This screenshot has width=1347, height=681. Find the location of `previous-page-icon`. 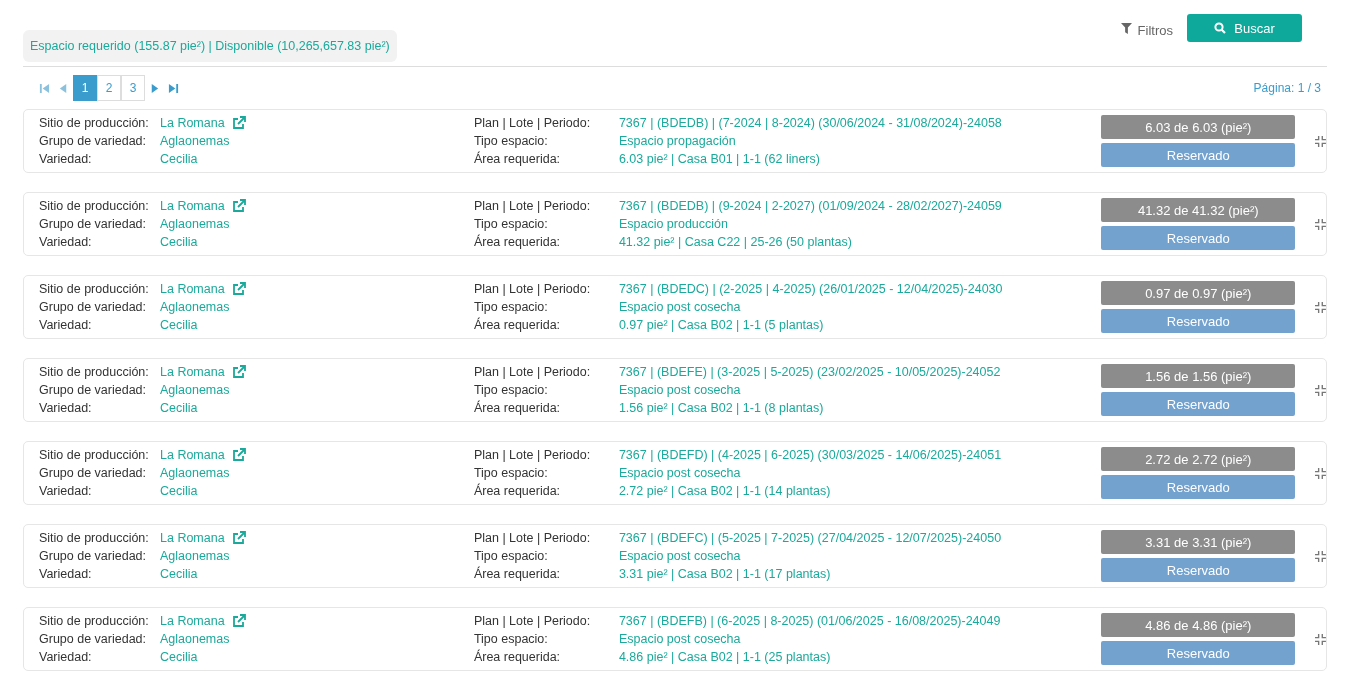

previous-page-icon is located at coordinates (63, 88).